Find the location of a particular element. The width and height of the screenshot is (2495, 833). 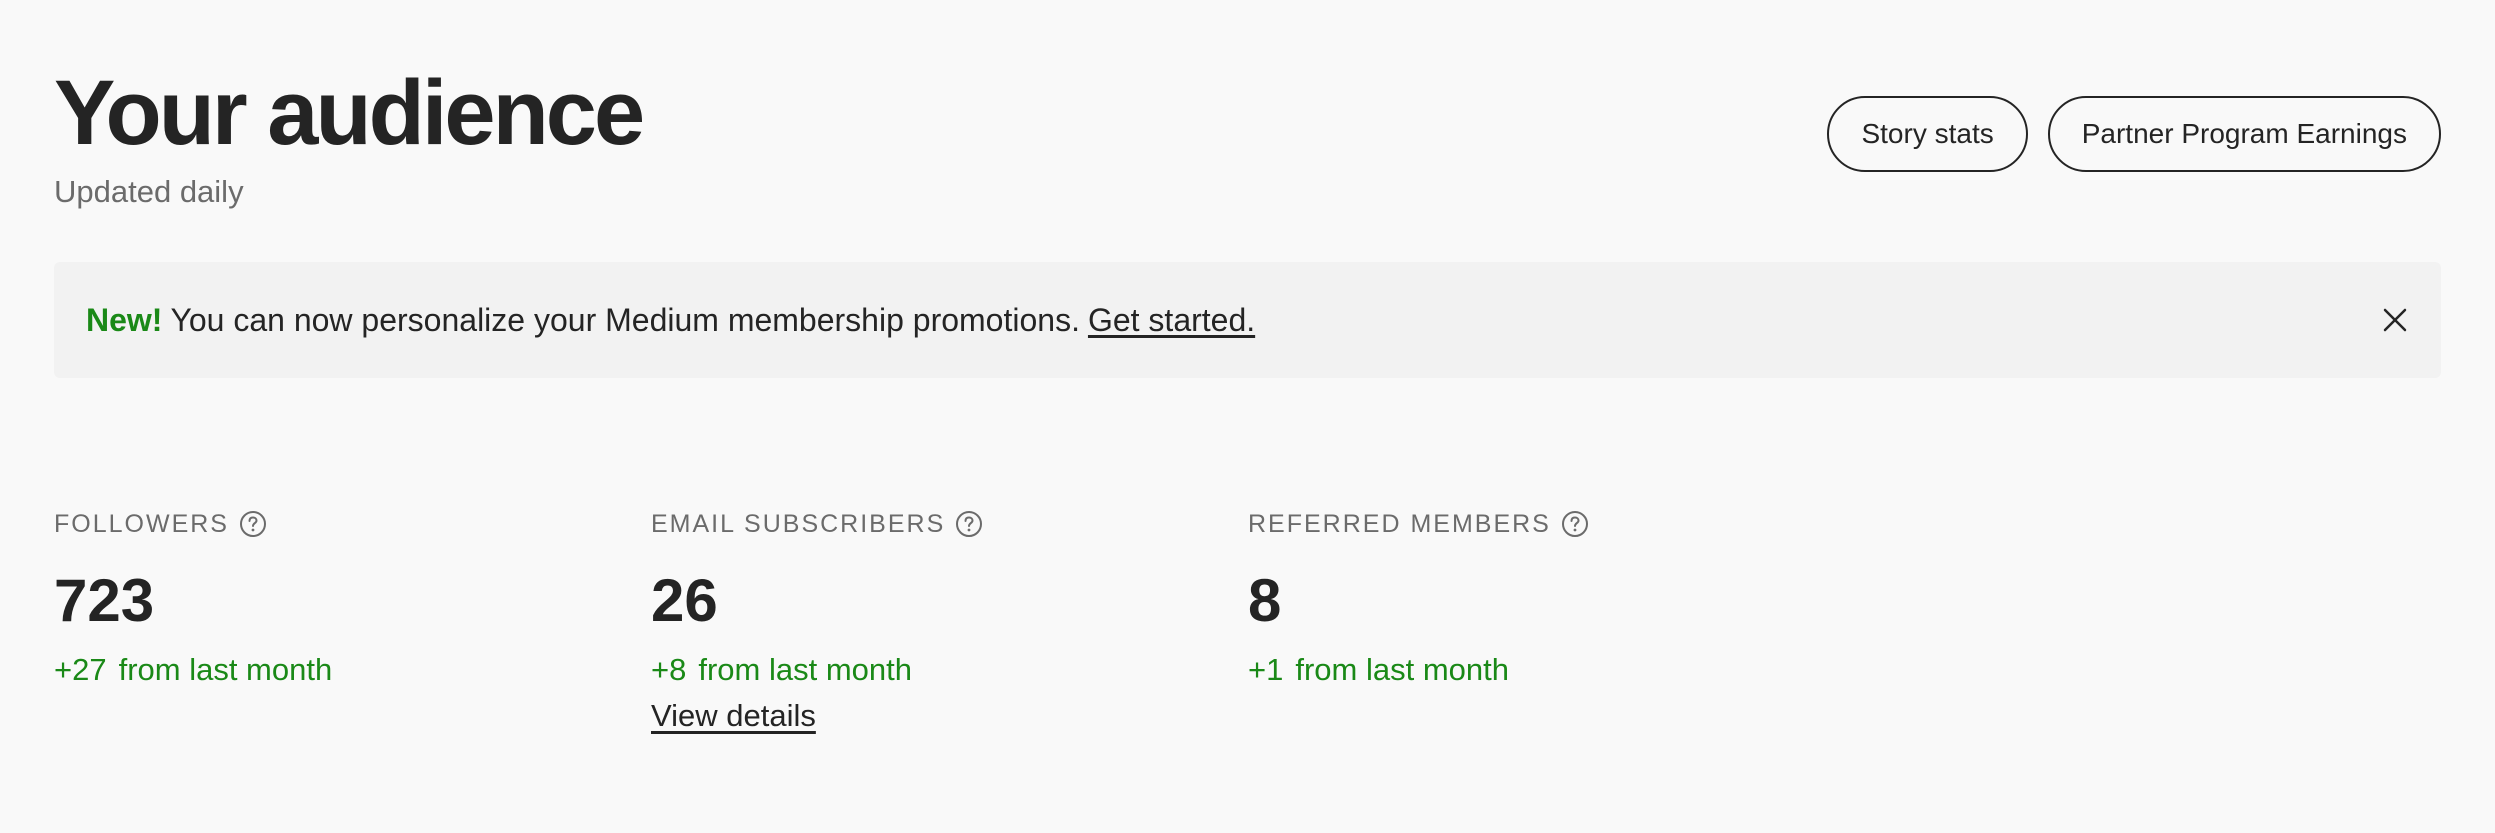

page-subtitle: Updated daily is located at coordinates (149, 191).